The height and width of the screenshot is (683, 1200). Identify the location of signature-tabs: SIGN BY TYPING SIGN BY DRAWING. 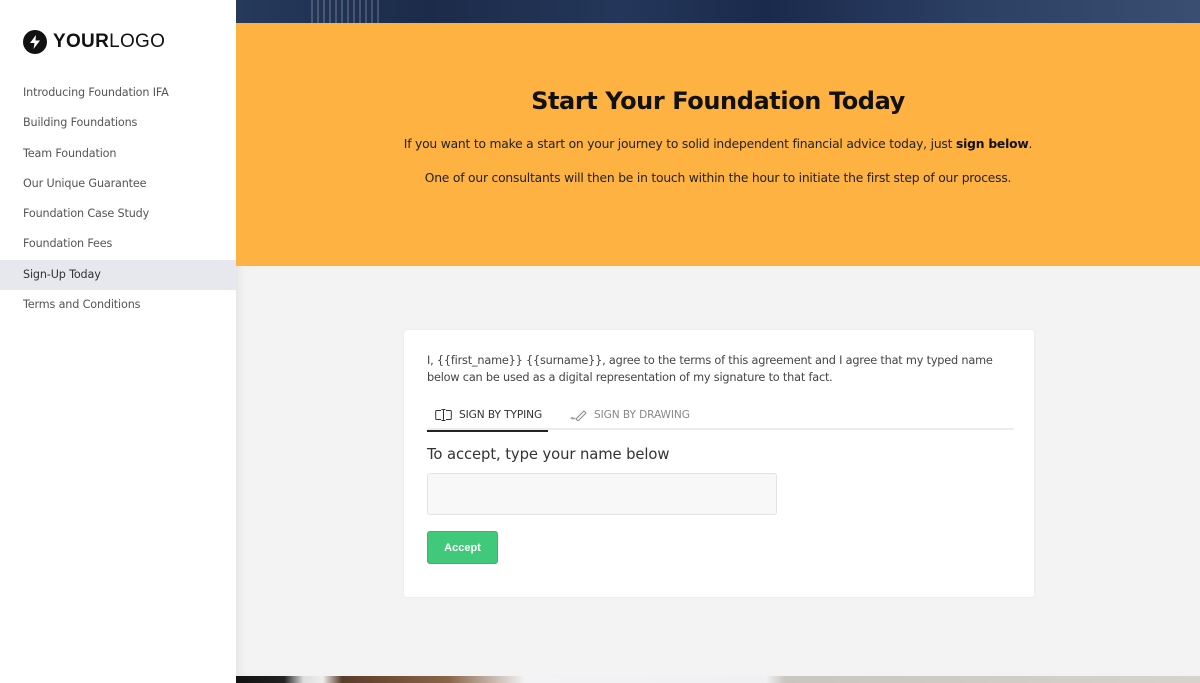
(720, 416).